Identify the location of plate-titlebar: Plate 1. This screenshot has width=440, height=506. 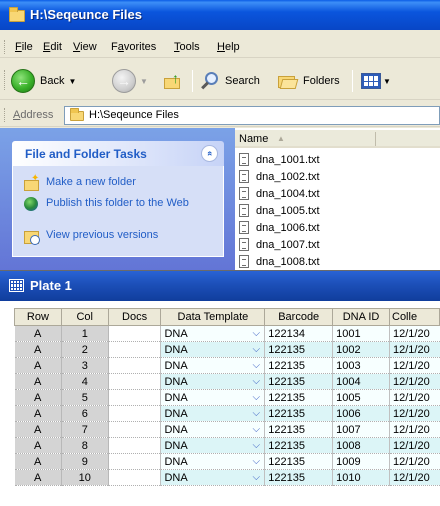
(220, 286).